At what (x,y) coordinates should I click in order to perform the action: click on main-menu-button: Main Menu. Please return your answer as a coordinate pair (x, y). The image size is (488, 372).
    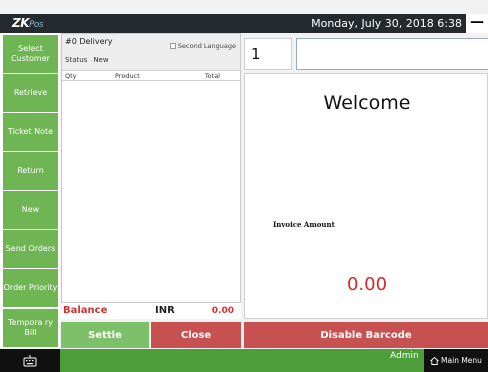
    Looking at the image, I should click on (456, 360).